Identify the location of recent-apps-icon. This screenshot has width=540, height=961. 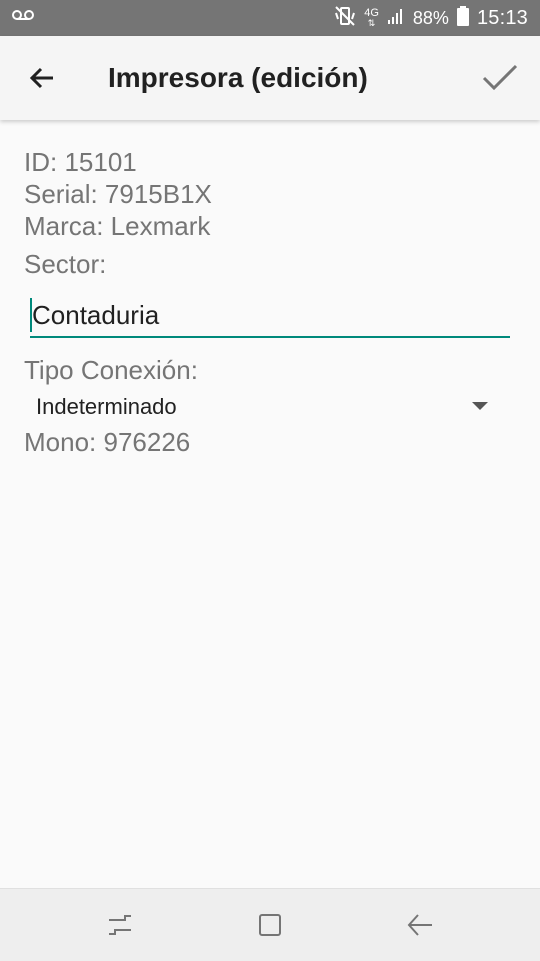
(120, 925).